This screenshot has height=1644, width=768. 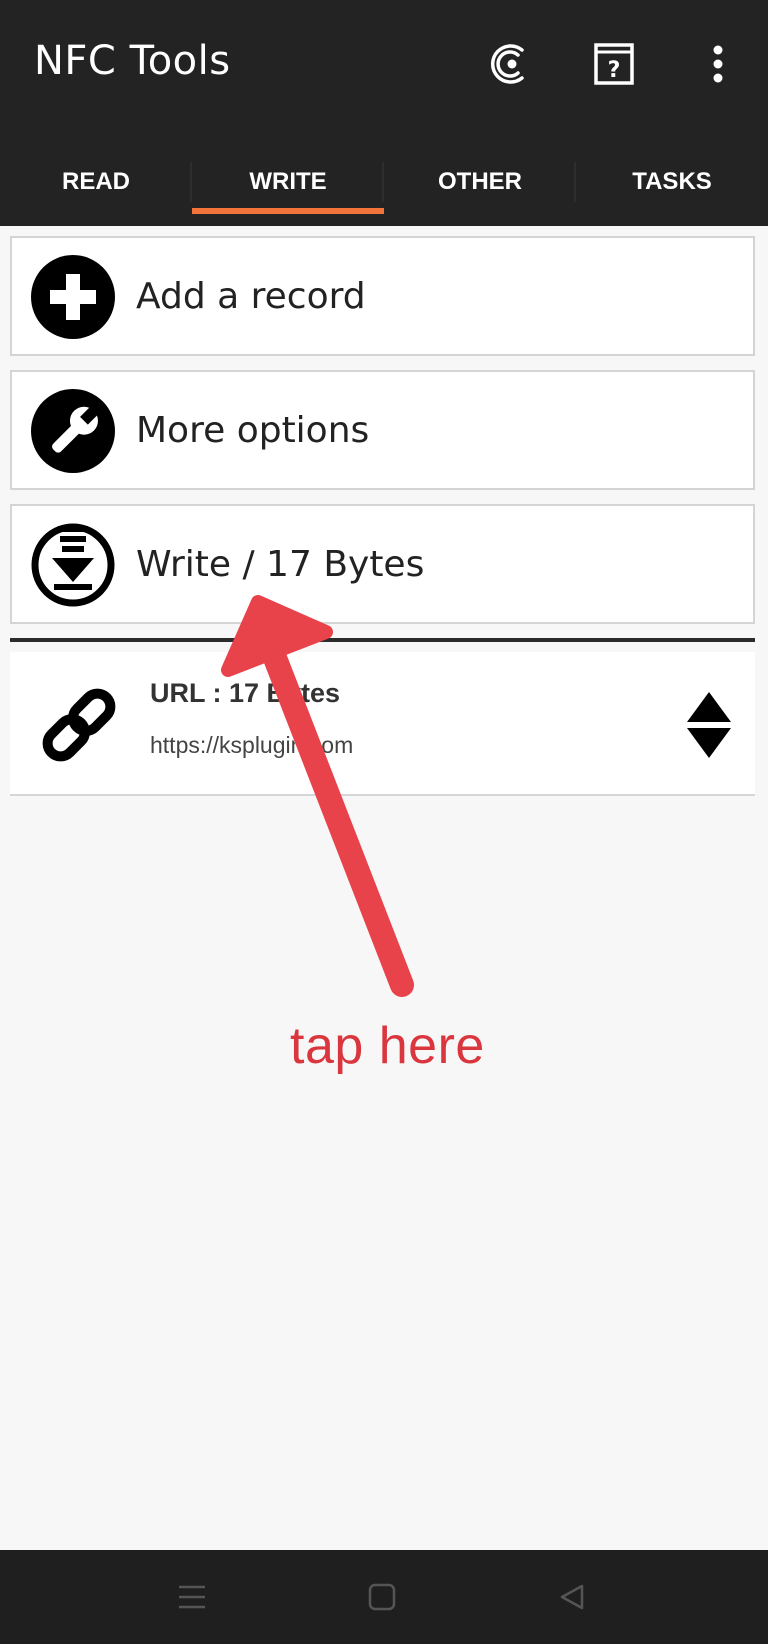 What do you see at coordinates (73, 297) in the screenshot?
I see `plus-circle-icon` at bounding box center [73, 297].